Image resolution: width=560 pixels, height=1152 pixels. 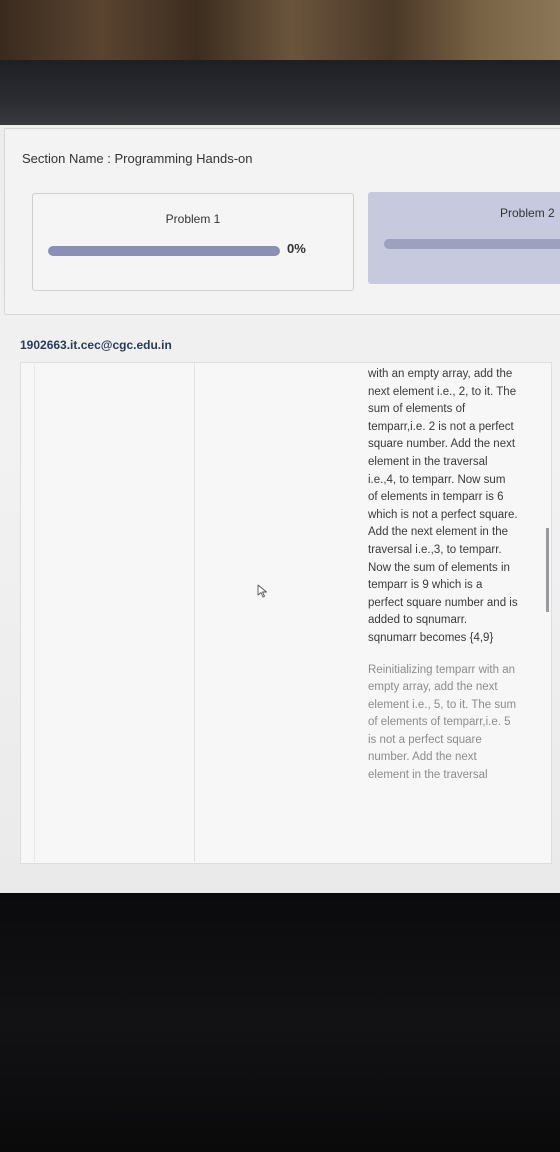 What do you see at coordinates (547, 570) in the screenshot?
I see `scrollbar-thumb` at bounding box center [547, 570].